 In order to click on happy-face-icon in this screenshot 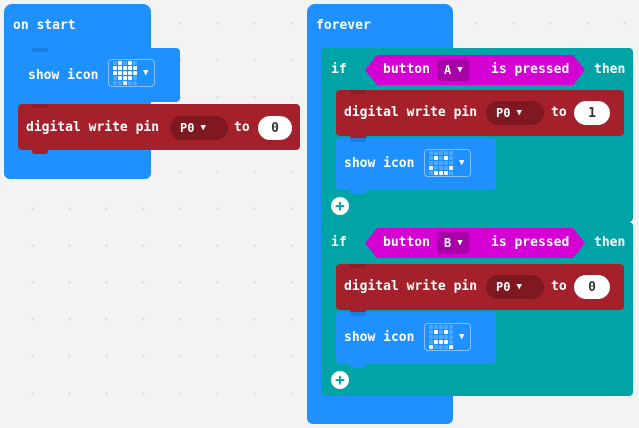, I will do `click(441, 163)`.